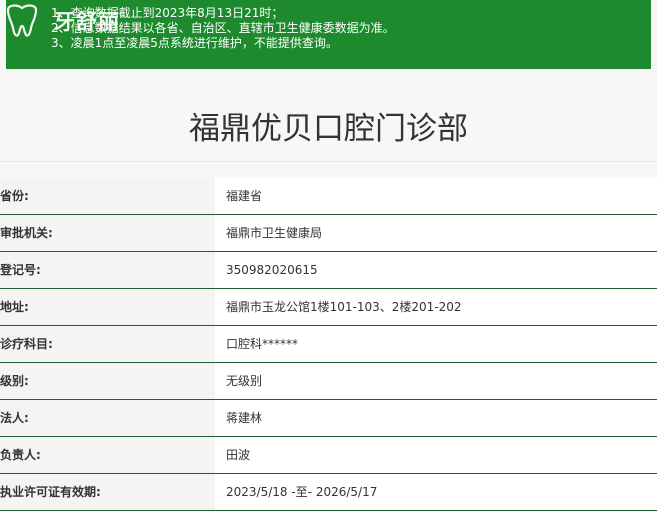 The width and height of the screenshot is (657, 512). What do you see at coordinates (107, 270) in the screenshot?
I see `row-label: 登记号:` at bounding box center [107, 270].